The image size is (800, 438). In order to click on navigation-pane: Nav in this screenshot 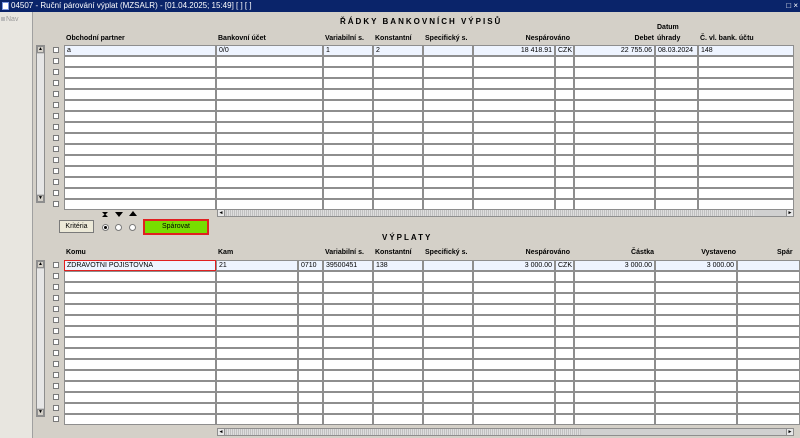, I will do `click(16, 225)`.